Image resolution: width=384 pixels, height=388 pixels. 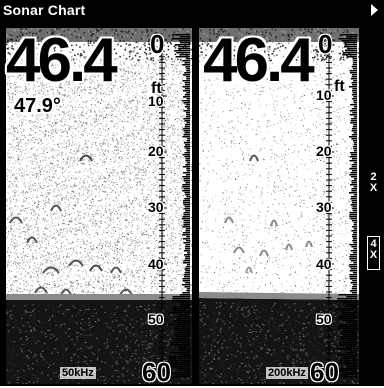 I want to click on scale-label-left-0: 0, so click(x=157, y=44).